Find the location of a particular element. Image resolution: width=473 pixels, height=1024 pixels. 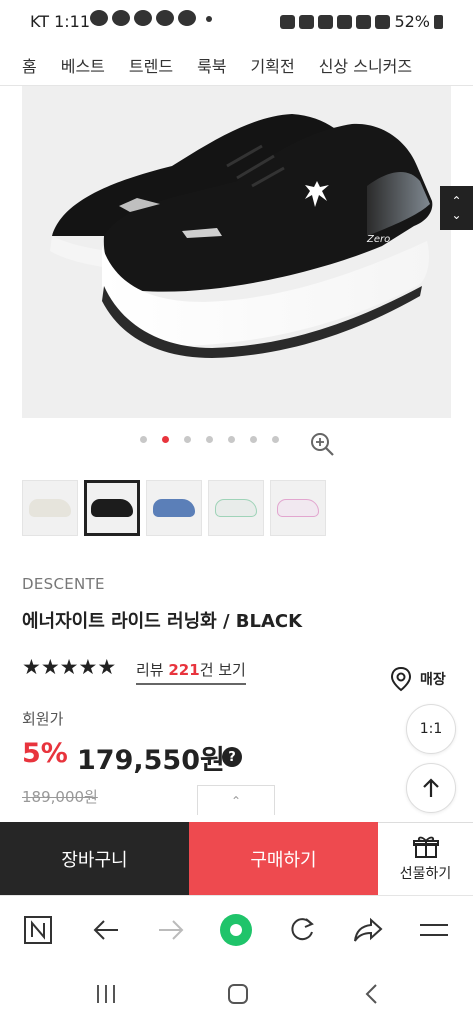

chevron-down-icon: ⌄ is located at coordinates (456, 215).